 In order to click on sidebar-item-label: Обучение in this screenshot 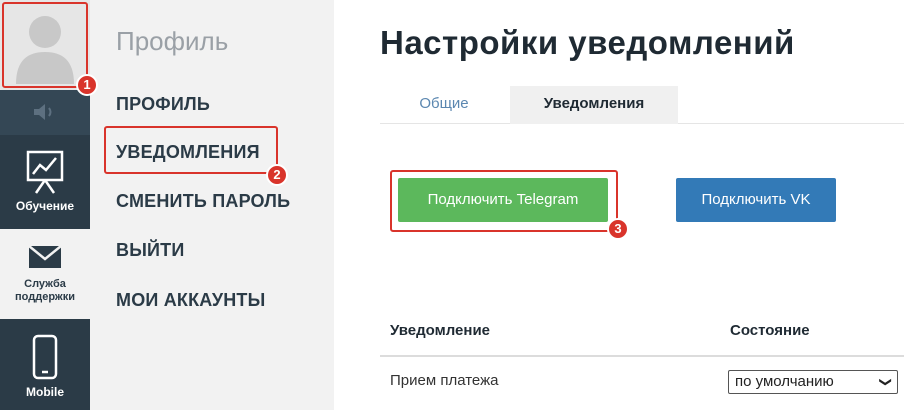, I will do `click(45, 206)`.